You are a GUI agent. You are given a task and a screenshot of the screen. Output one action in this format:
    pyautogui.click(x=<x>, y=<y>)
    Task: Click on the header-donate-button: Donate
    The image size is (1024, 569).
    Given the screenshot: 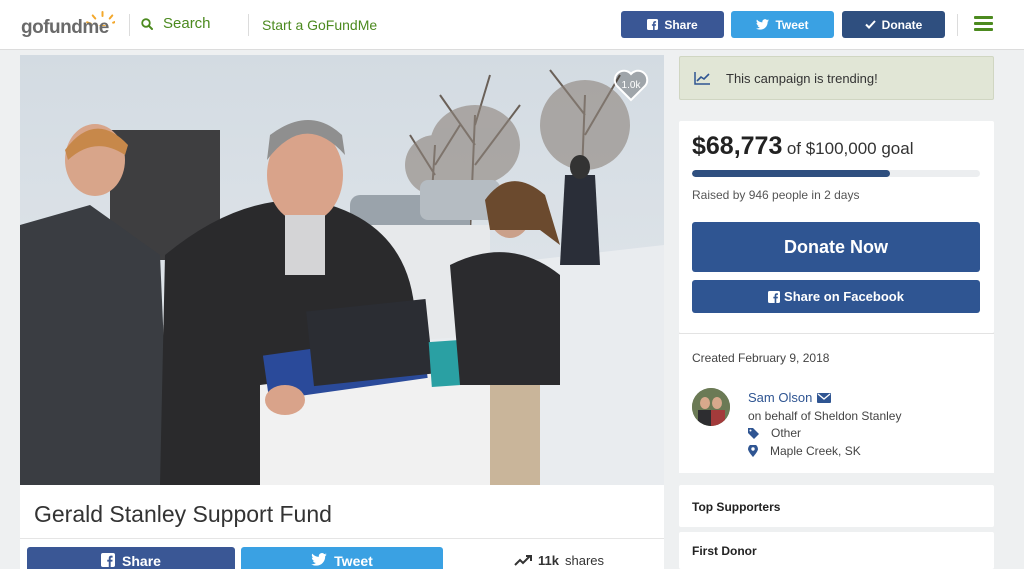 What is the action you would take?
    pyautogui.click(x=893, y=24)
    